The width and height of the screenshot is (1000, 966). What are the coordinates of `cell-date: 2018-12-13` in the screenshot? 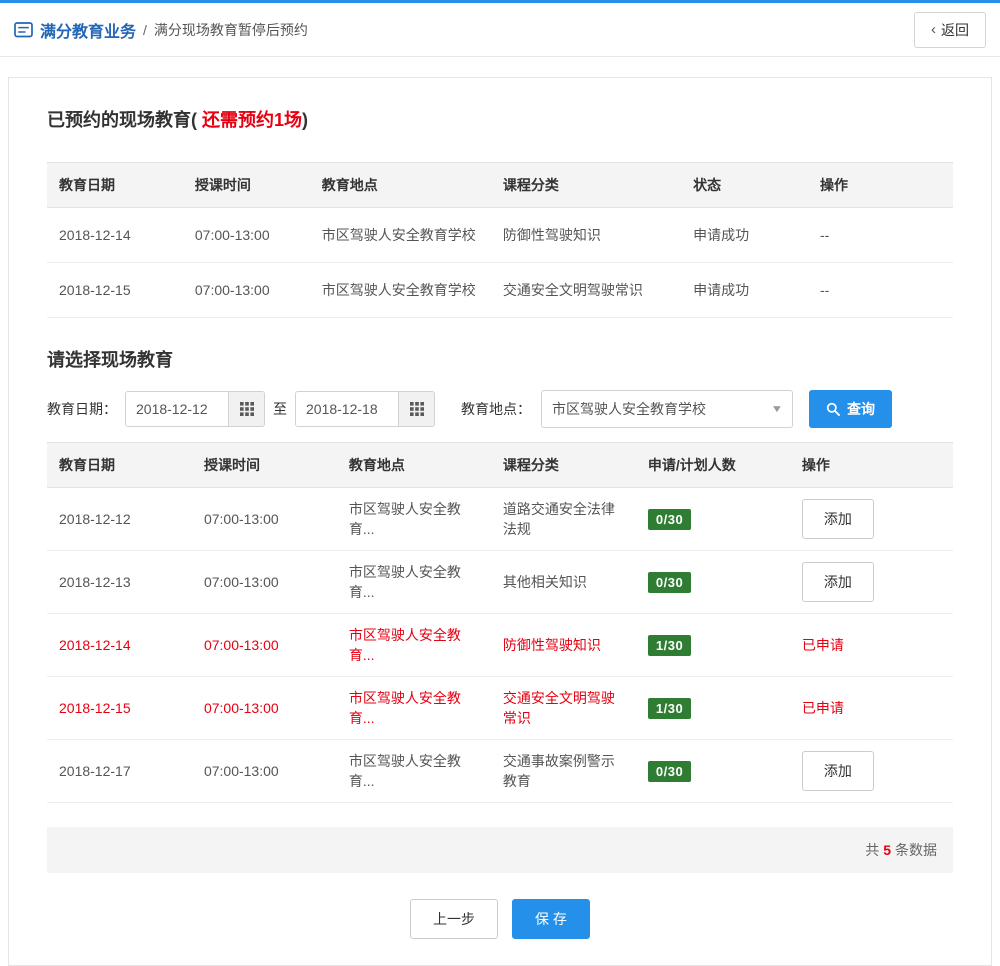 It's located at (119, 582).